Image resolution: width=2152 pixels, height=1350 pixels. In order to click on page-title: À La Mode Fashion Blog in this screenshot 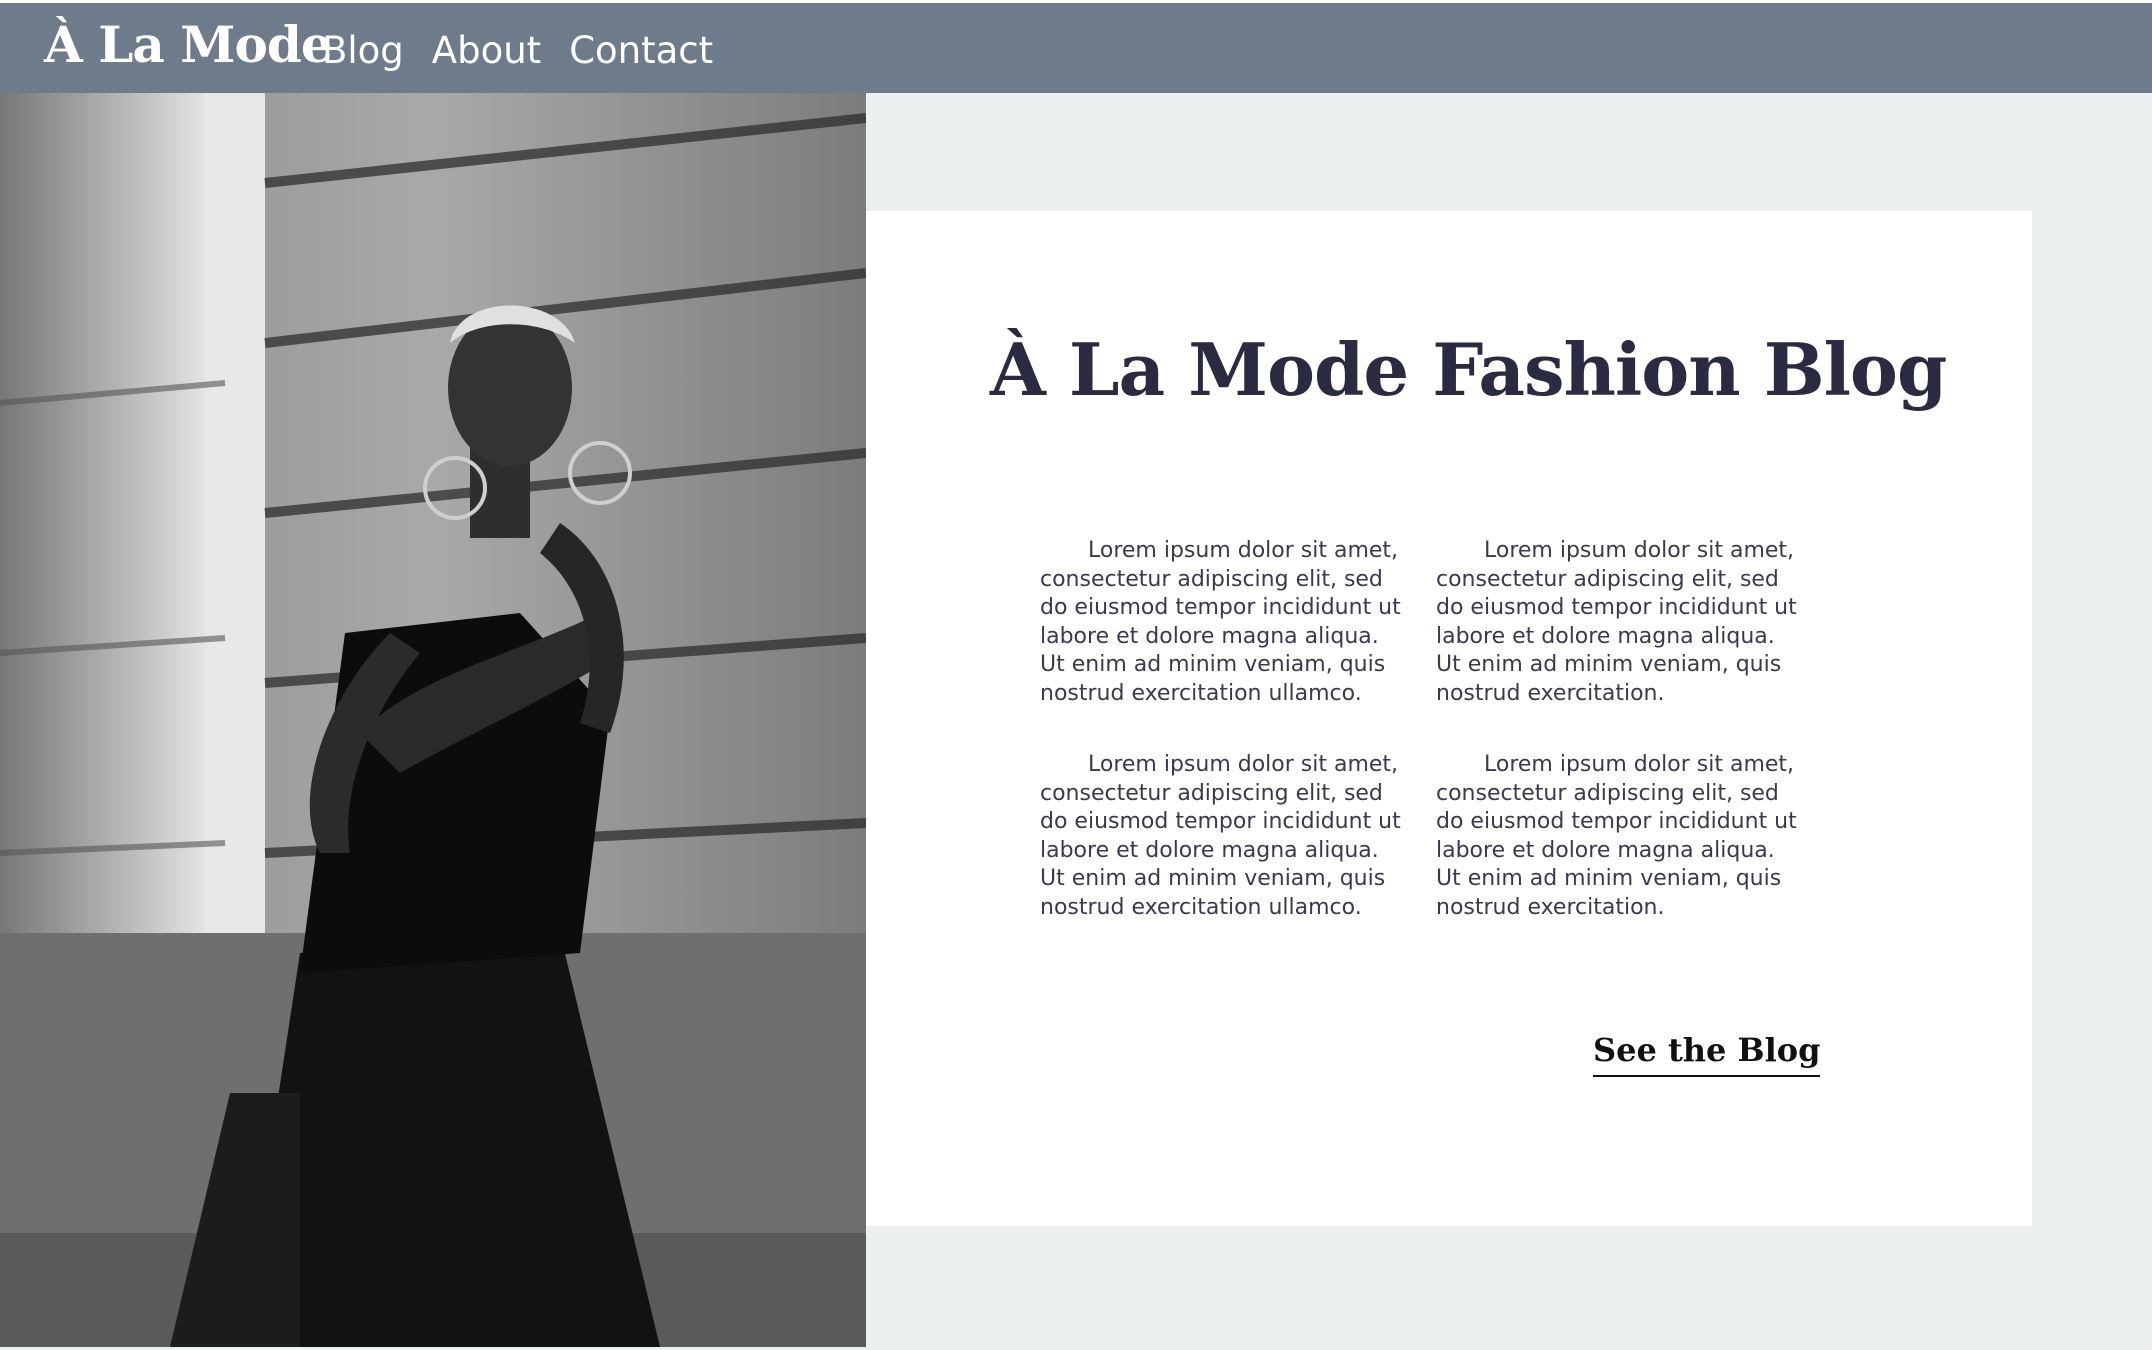, I will do `click(1468, 369)`.